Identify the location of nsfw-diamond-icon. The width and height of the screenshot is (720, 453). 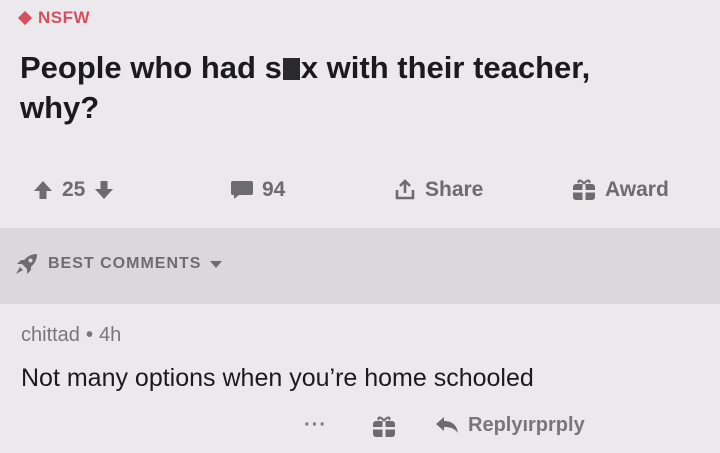
(25, 18).